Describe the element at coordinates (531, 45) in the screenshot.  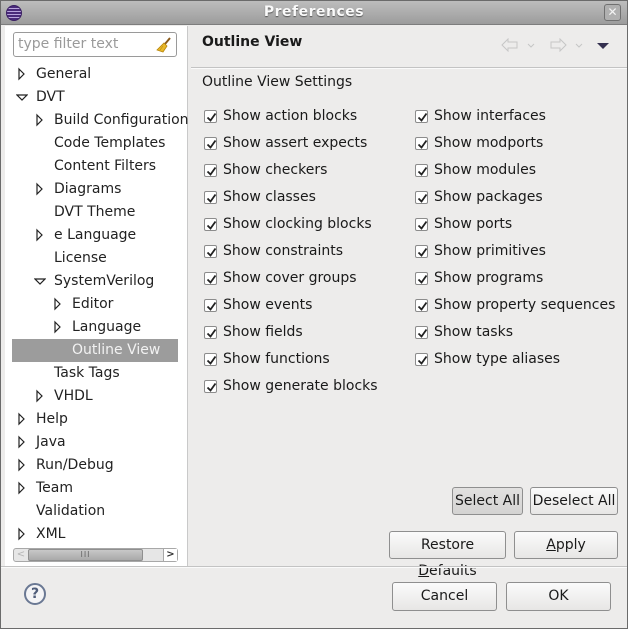
I see `back-history-dropdown-icon` at that location.